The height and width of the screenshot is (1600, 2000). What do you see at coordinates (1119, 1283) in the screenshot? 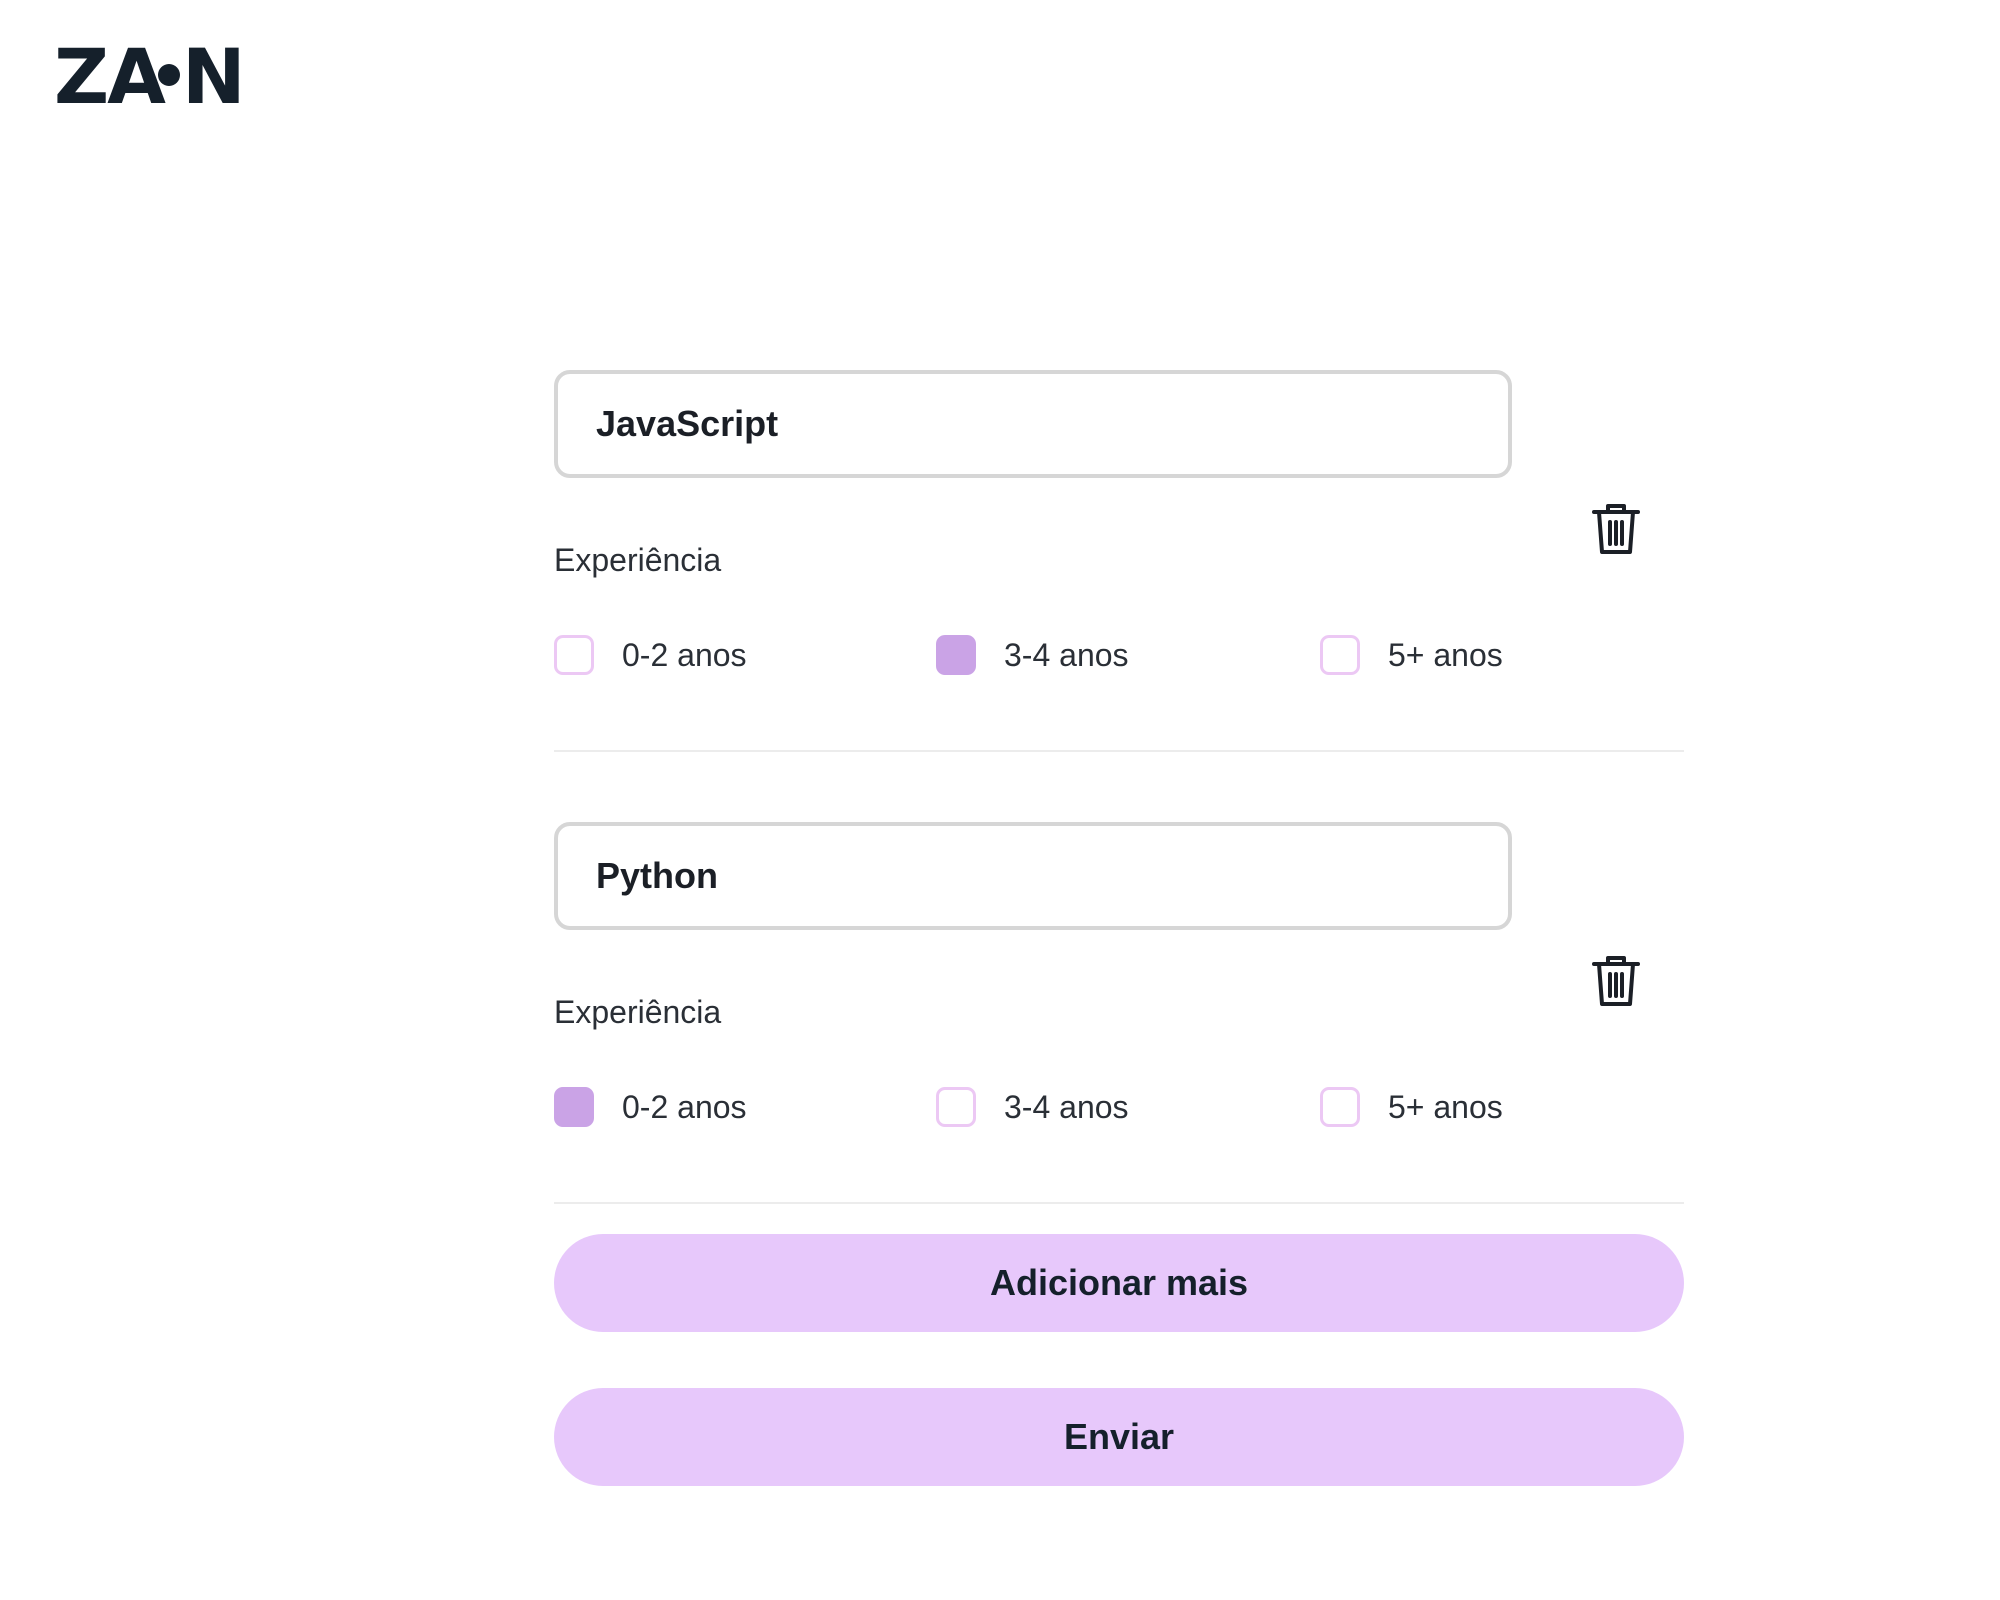
I see `add-more-button: Adicionar mais` at bounding box center [1119, 1283].